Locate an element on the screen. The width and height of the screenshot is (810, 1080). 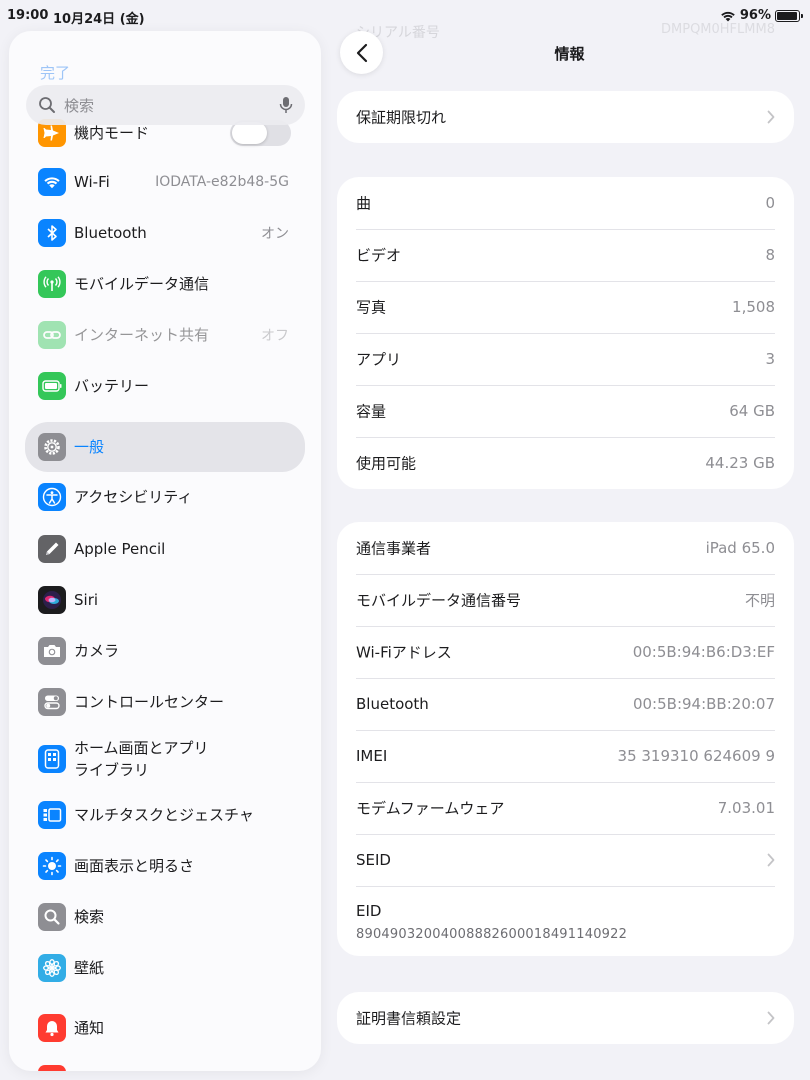
sidebar-item-display: 画面表示と明るさ is located at coordinates (165, 866).